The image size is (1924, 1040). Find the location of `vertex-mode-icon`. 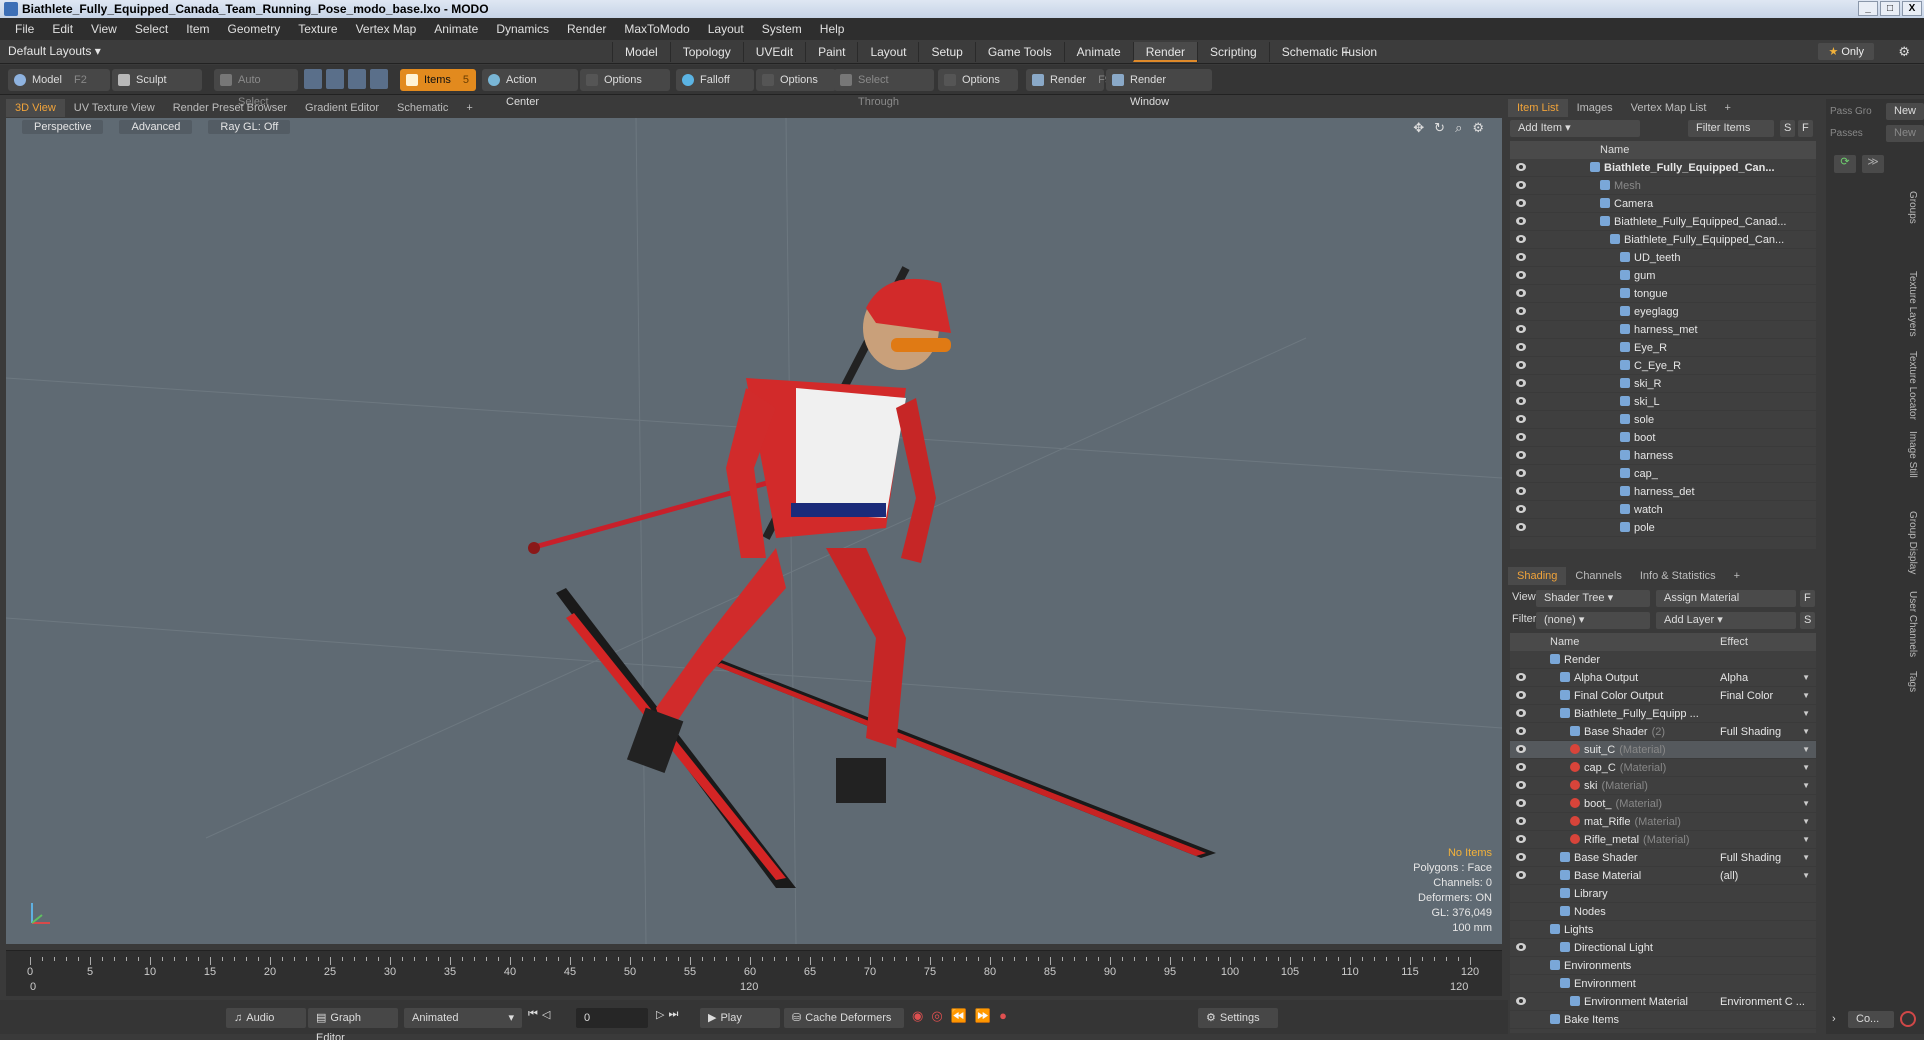

vertex-mode-icon is located at coordinates (313, 79).